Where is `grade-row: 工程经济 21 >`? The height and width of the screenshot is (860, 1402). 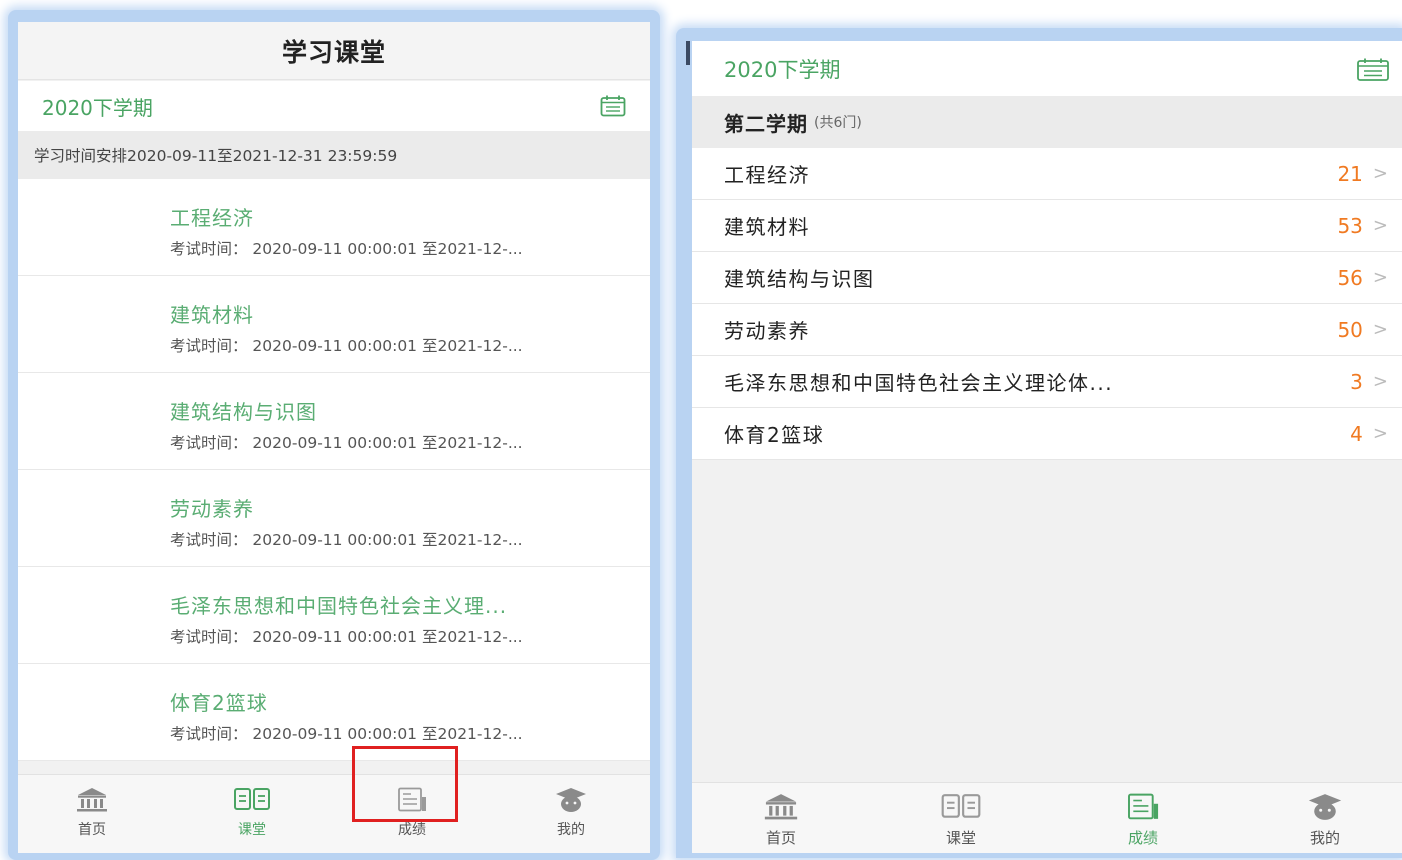
grade-row: 工程经济 21 > is located at coordinates (1047, 174).